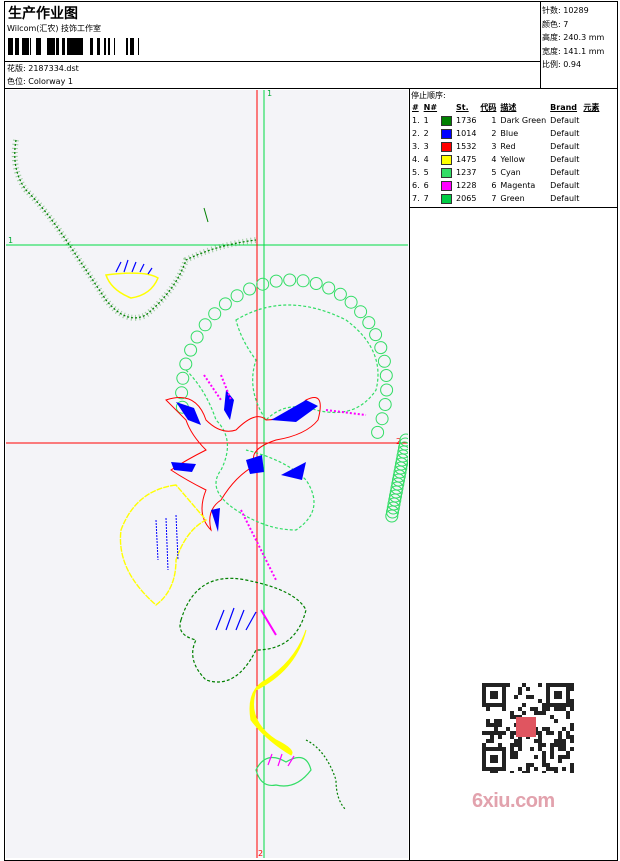 The width and height of the screenshot is (620, 861). Describe the element at coordinates (426, 172) in the screenshot. I see `row-n: 5` at that location.